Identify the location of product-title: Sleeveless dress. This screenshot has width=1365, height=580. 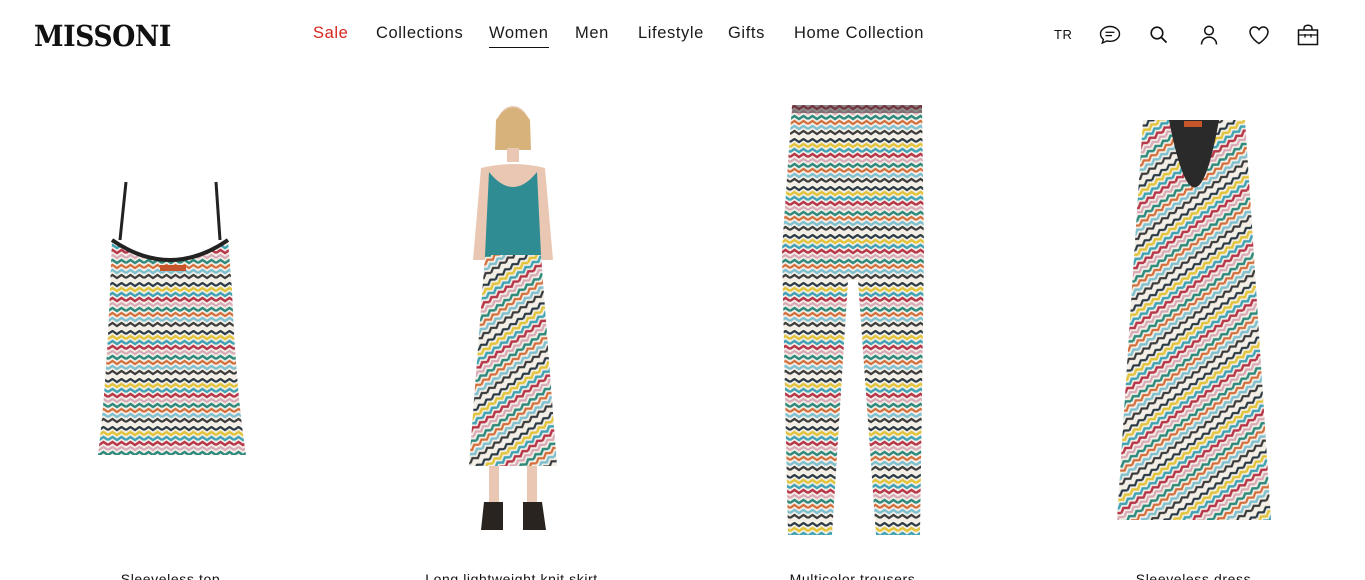
(1193, 575).